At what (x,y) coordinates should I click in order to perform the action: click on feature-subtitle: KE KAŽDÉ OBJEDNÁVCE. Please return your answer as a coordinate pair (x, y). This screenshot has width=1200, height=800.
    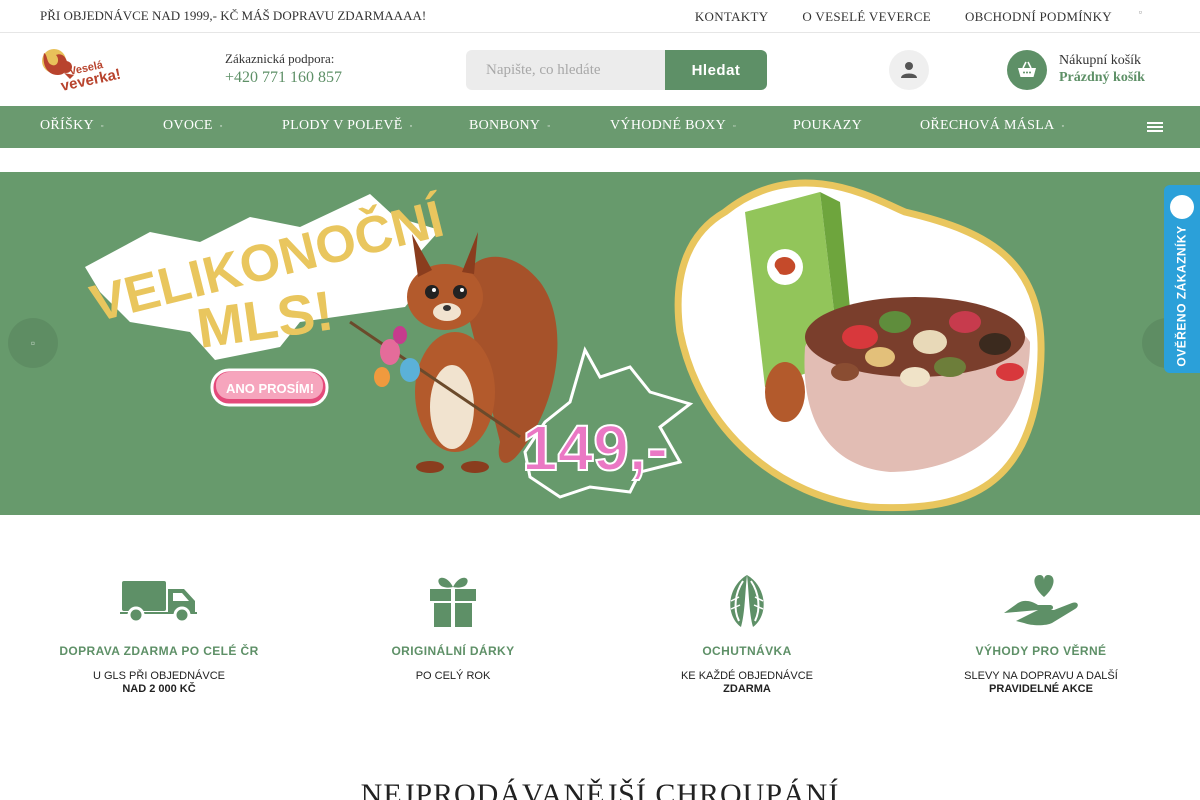
    Looking at the image, I should click on (747, 676).